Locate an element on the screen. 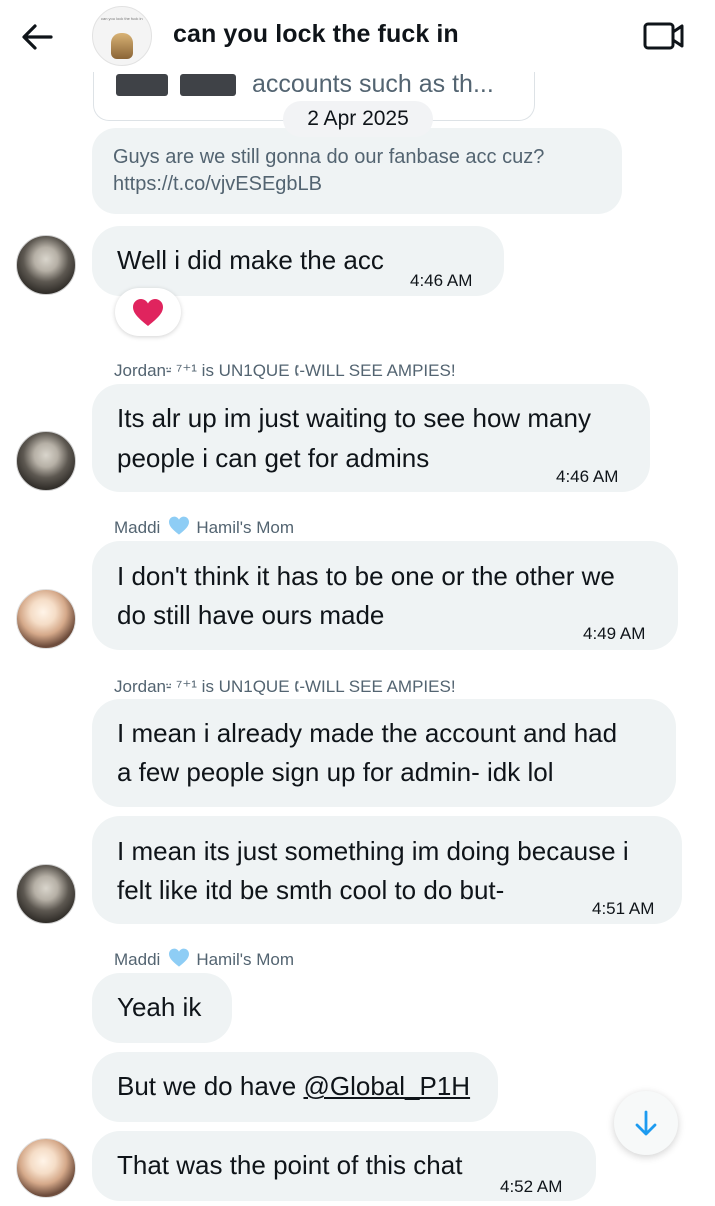  message-bubble: Yeah ik is located at coordinates (162, 1008).